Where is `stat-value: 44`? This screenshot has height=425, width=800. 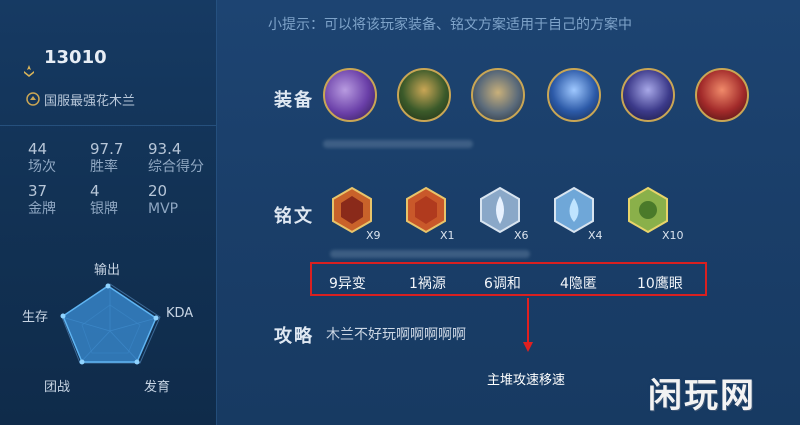
stat-value: 44 is located at coordinates (38, 149).